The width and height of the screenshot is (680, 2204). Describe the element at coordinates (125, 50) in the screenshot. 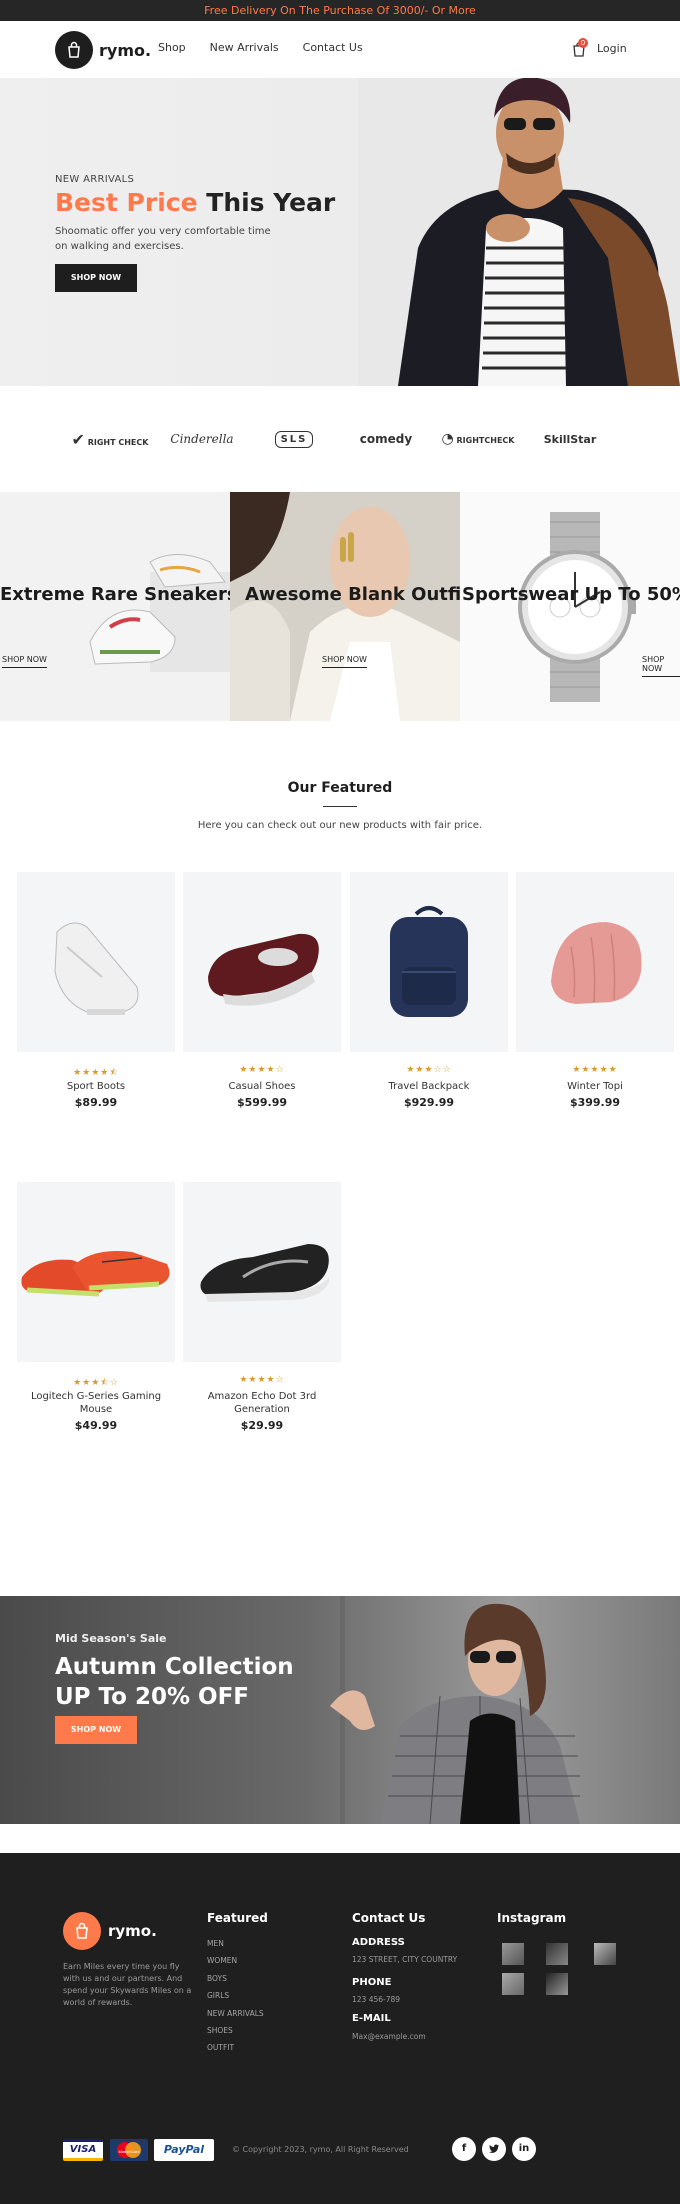

I see `logo-text: rymo.` at that location.